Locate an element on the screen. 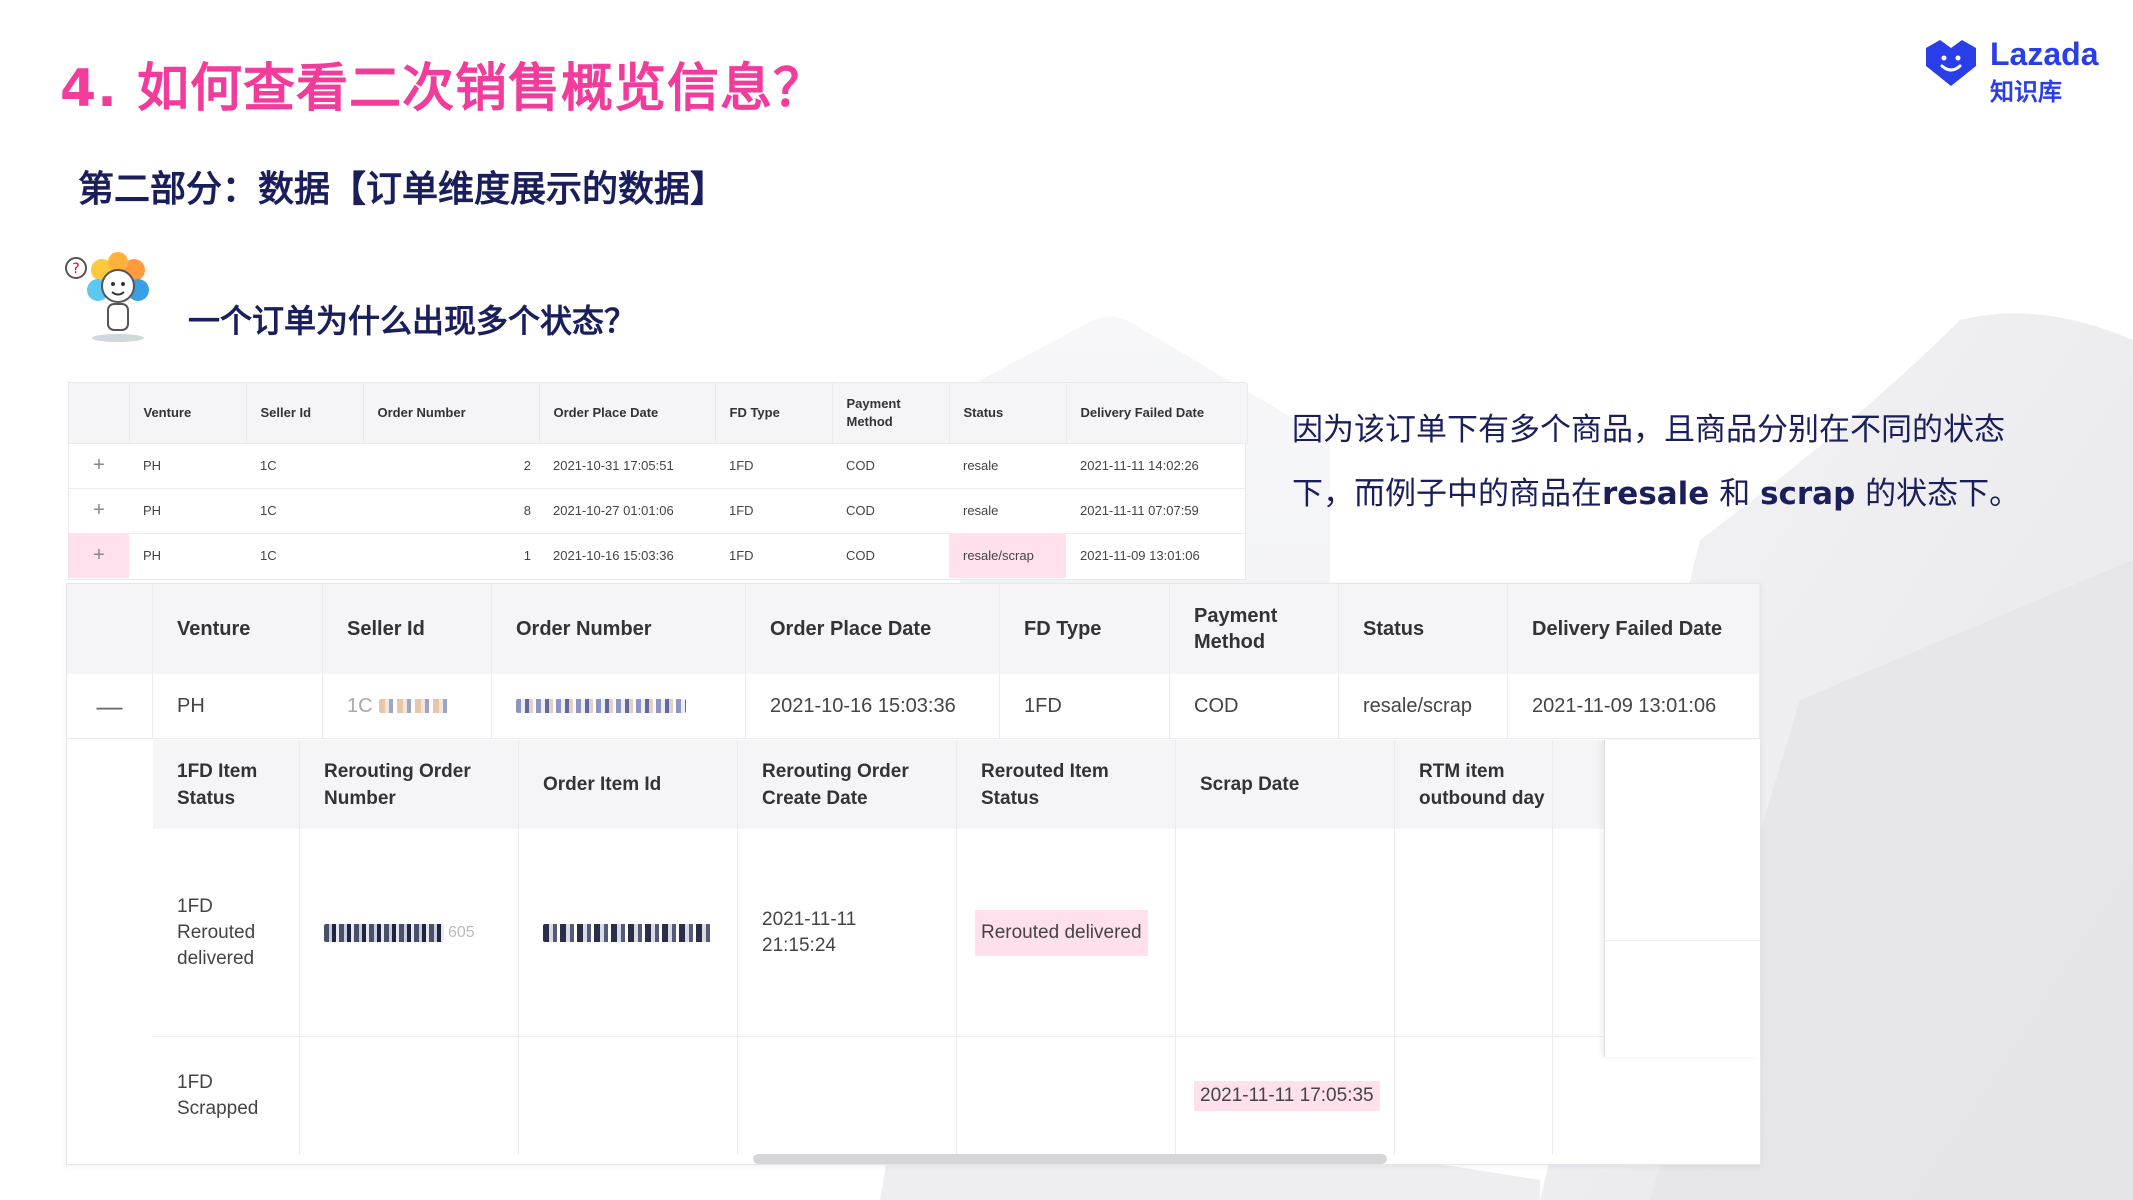 Image resolution: width=2133 pixels, height=1200 pixels. item-status-cell: 1FD Rerouted delivered is located at coordinates (226, 932).